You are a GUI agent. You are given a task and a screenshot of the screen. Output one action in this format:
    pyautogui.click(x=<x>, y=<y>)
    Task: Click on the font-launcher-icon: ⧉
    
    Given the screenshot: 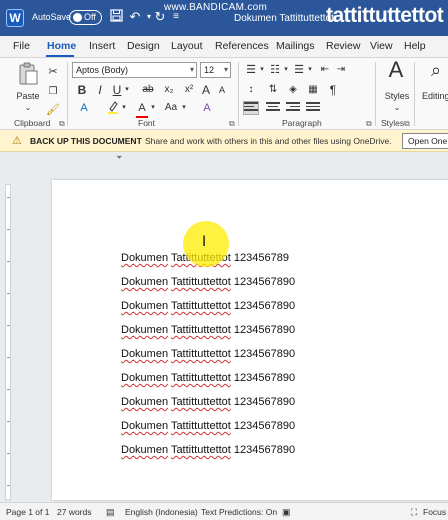 What is the action you would take?
    pyautogui.click(x=232, y=124)
    